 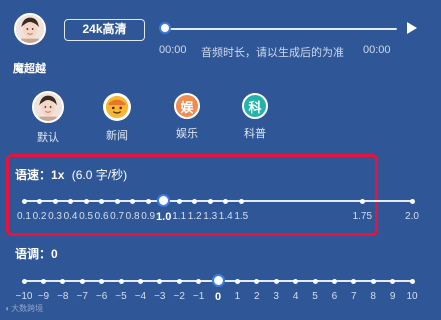 I want to click on speed-tick-label: 1.1, so click(x=179, y=216).